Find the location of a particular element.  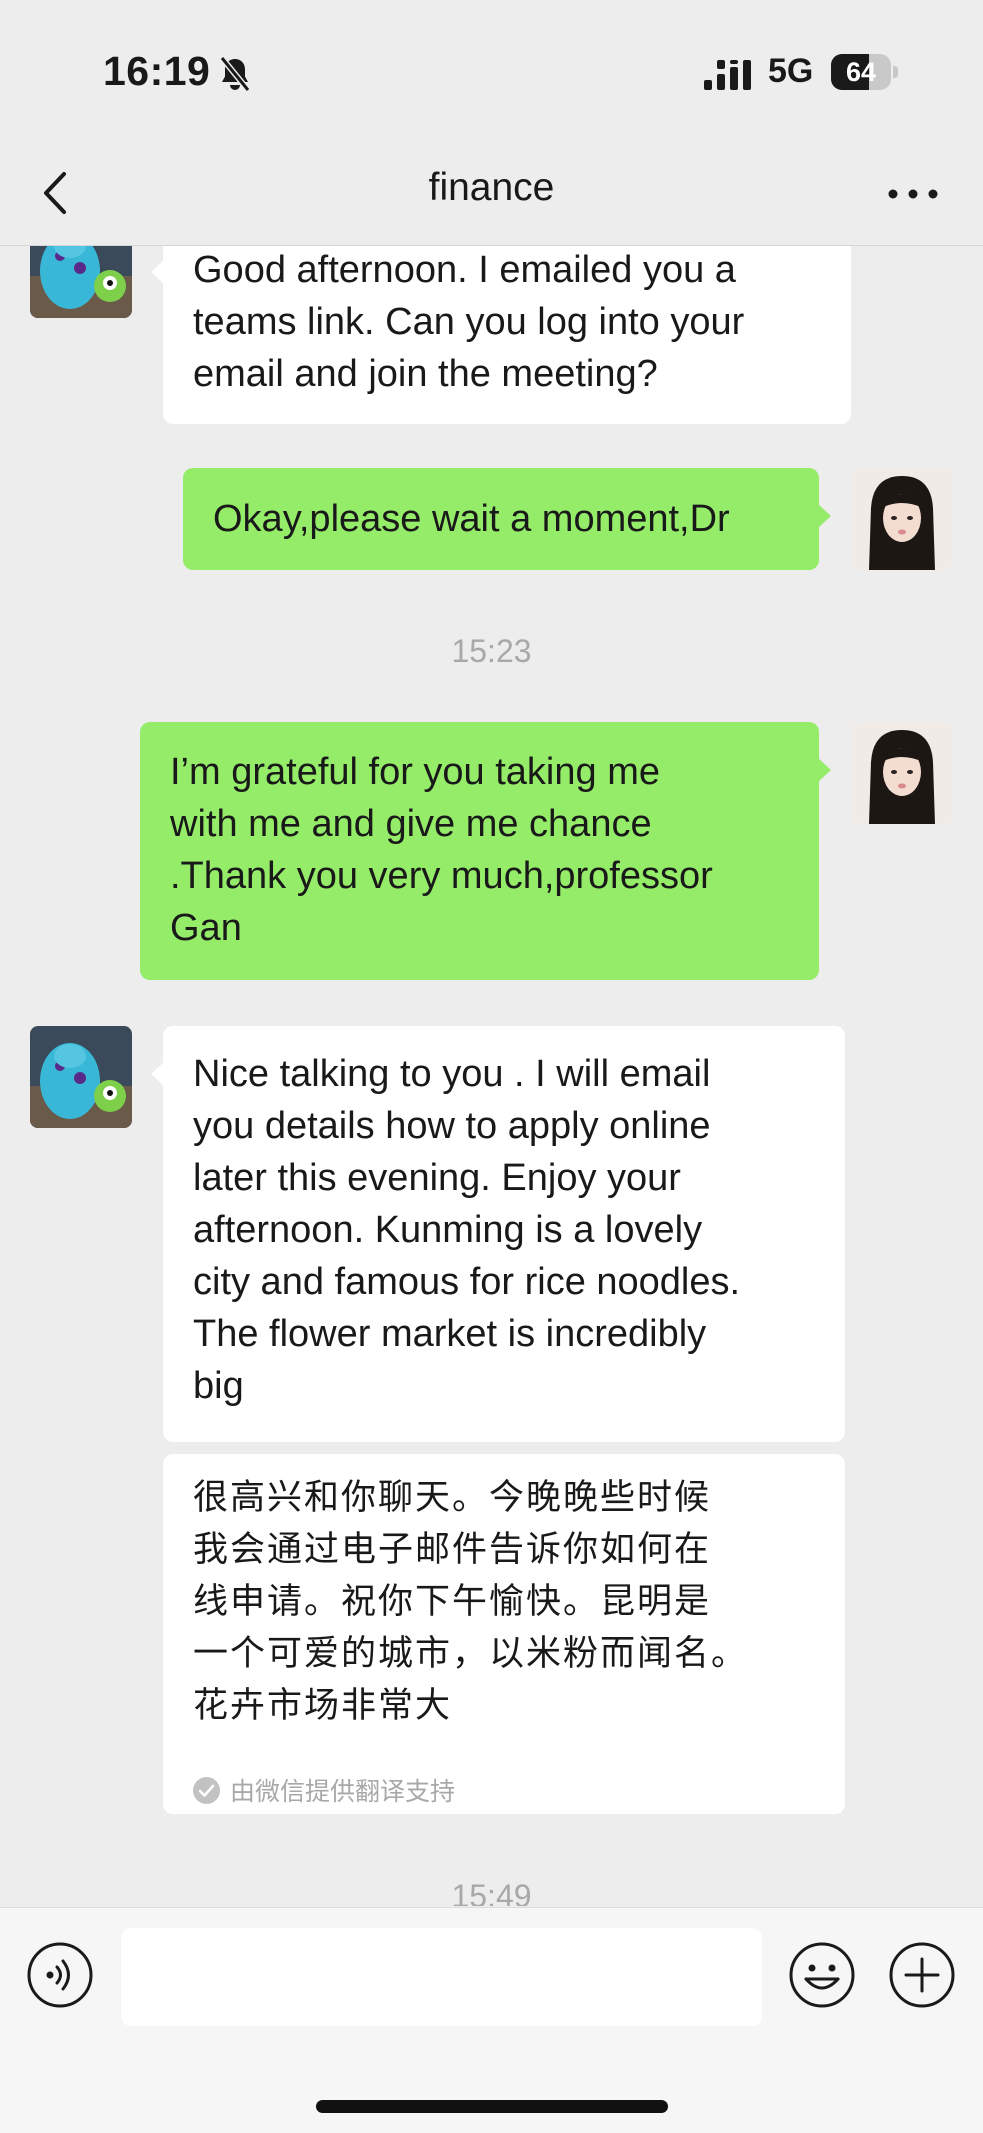

more-icon is located at coordinates (913, 194).